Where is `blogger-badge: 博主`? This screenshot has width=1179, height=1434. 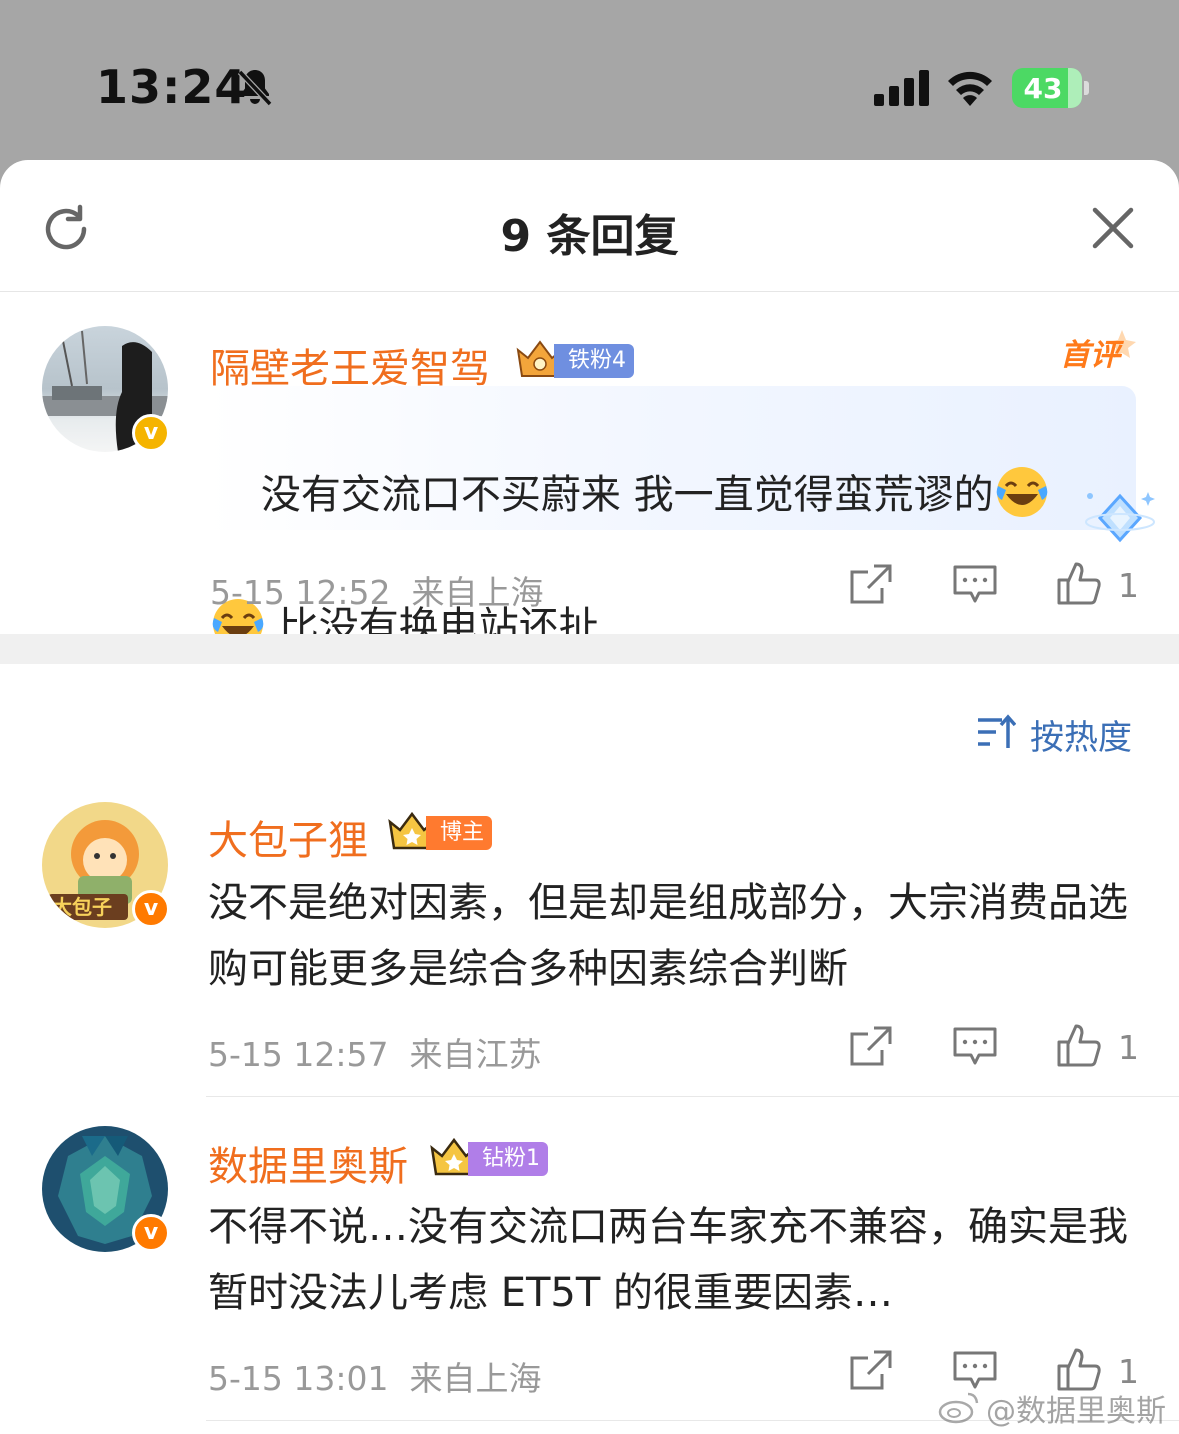
blogger-badge: 博主 is located at coordinates (441, 831).